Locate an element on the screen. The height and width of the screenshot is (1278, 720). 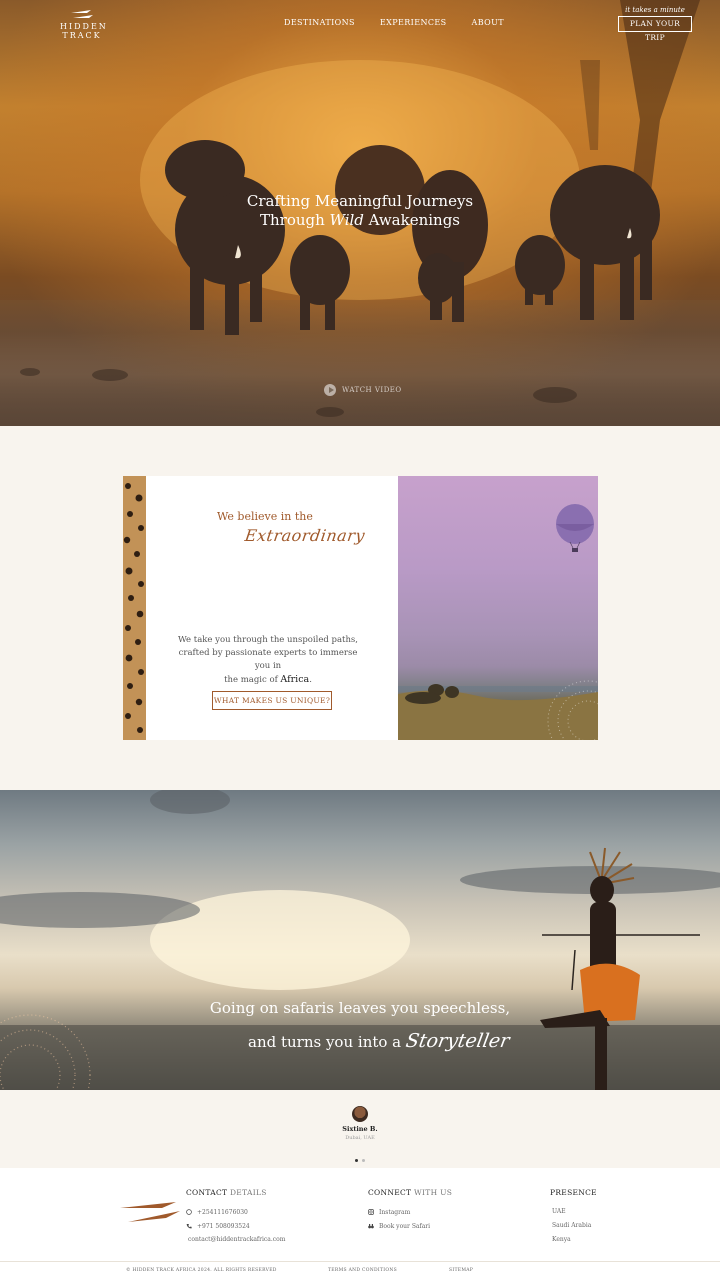
footer-contact-title: CONTACT DETAILS is located at coordinates (235, 1192).